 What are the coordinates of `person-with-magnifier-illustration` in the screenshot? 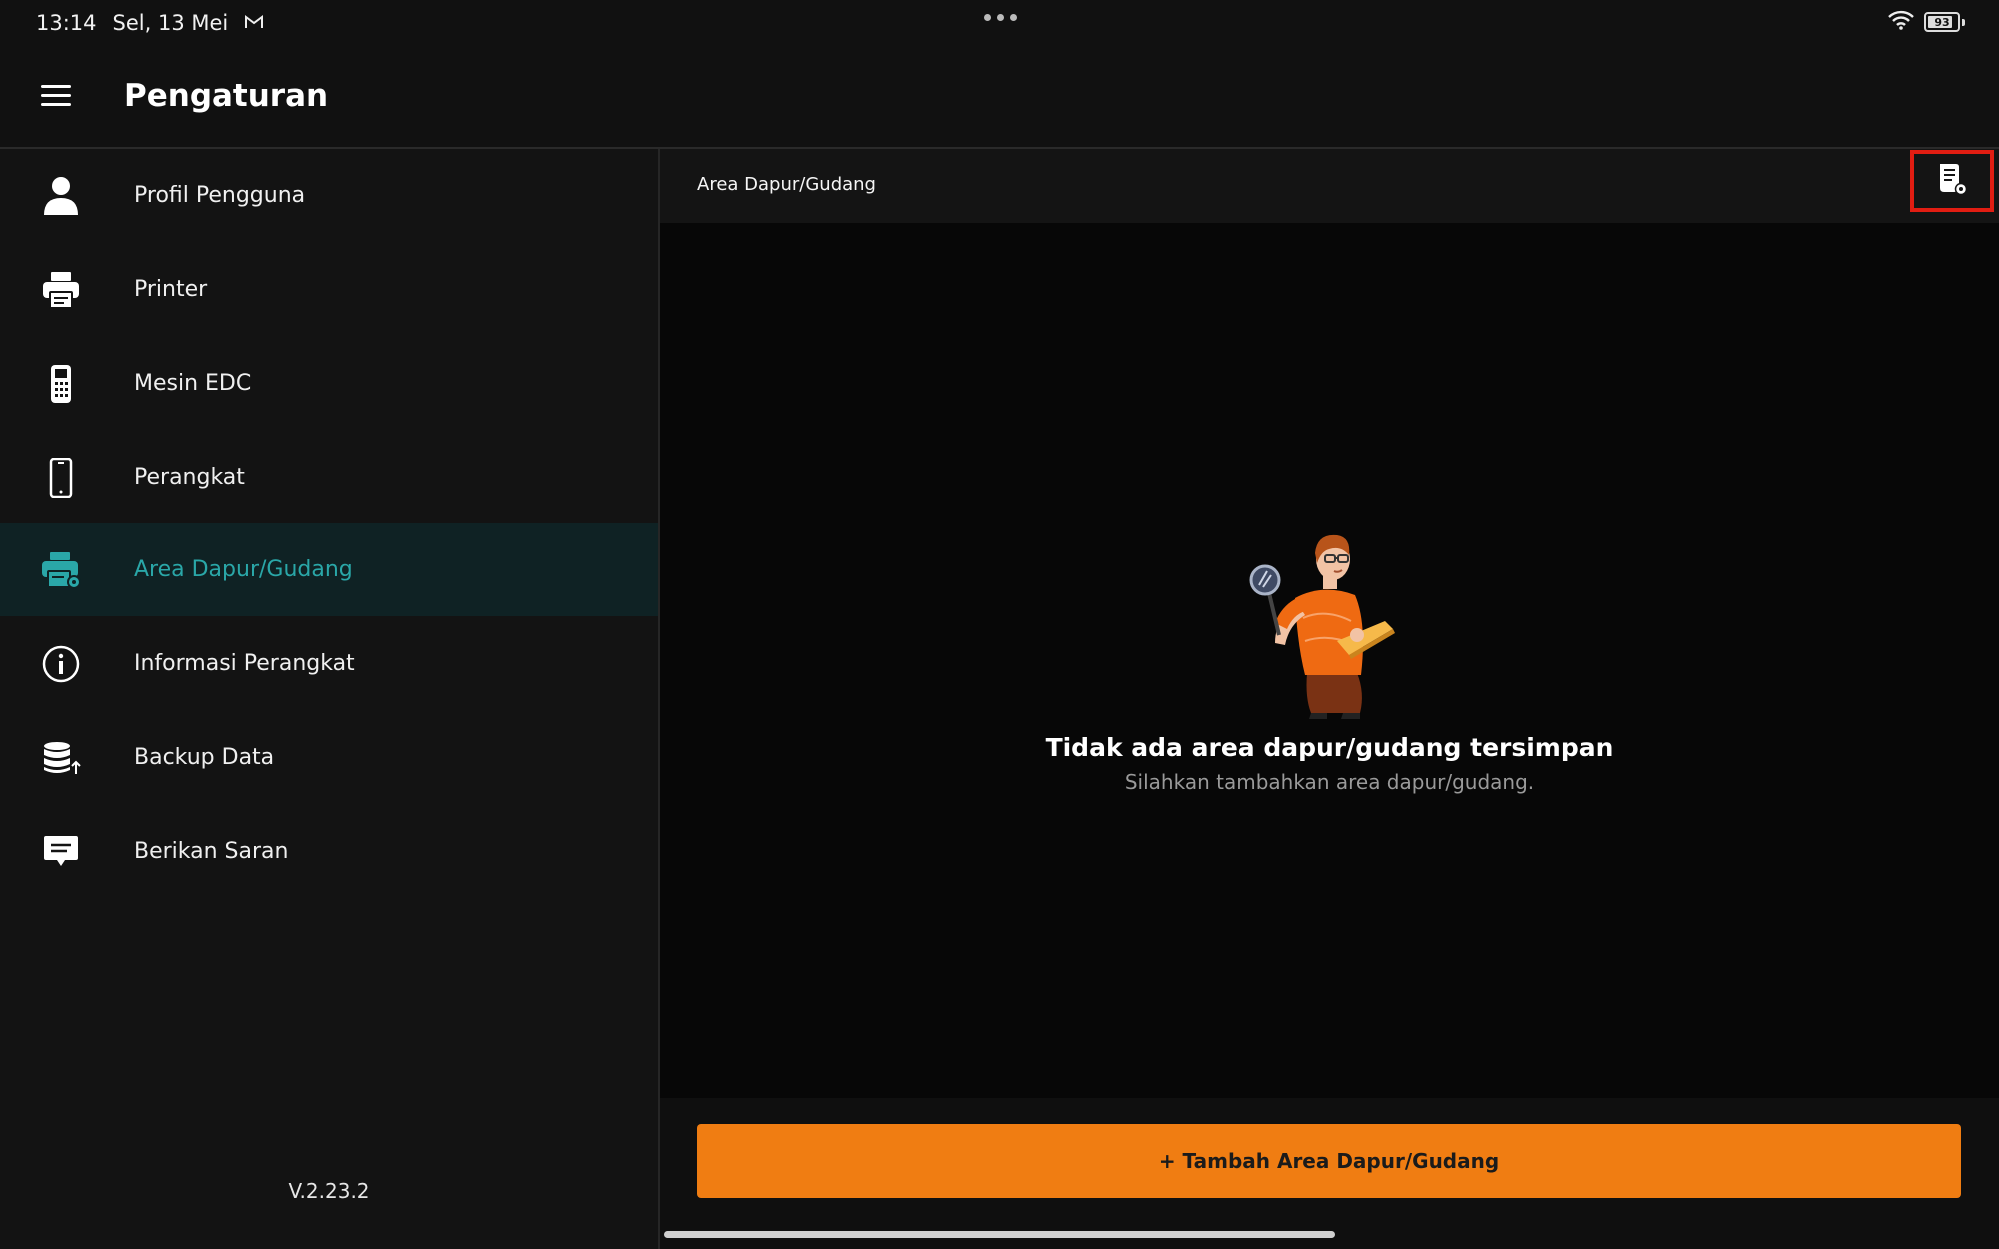 It's located at (1345, 623).